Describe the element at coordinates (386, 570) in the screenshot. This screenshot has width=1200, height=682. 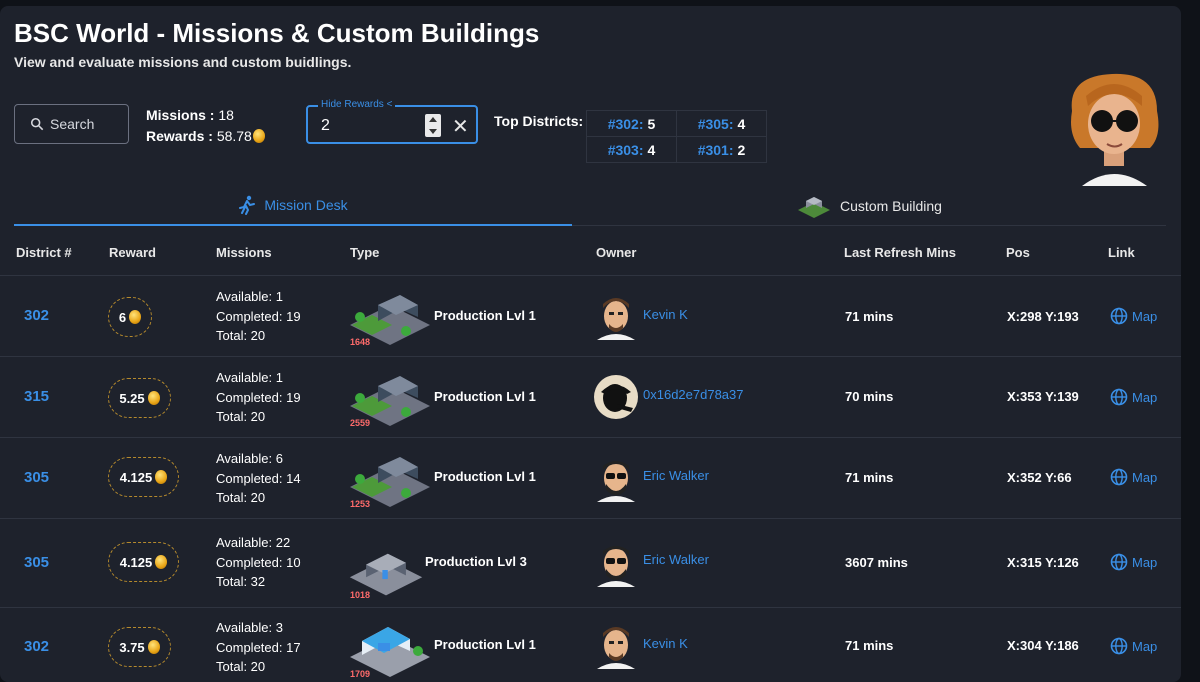
I see `building-thumbnail: 1018` at that location.